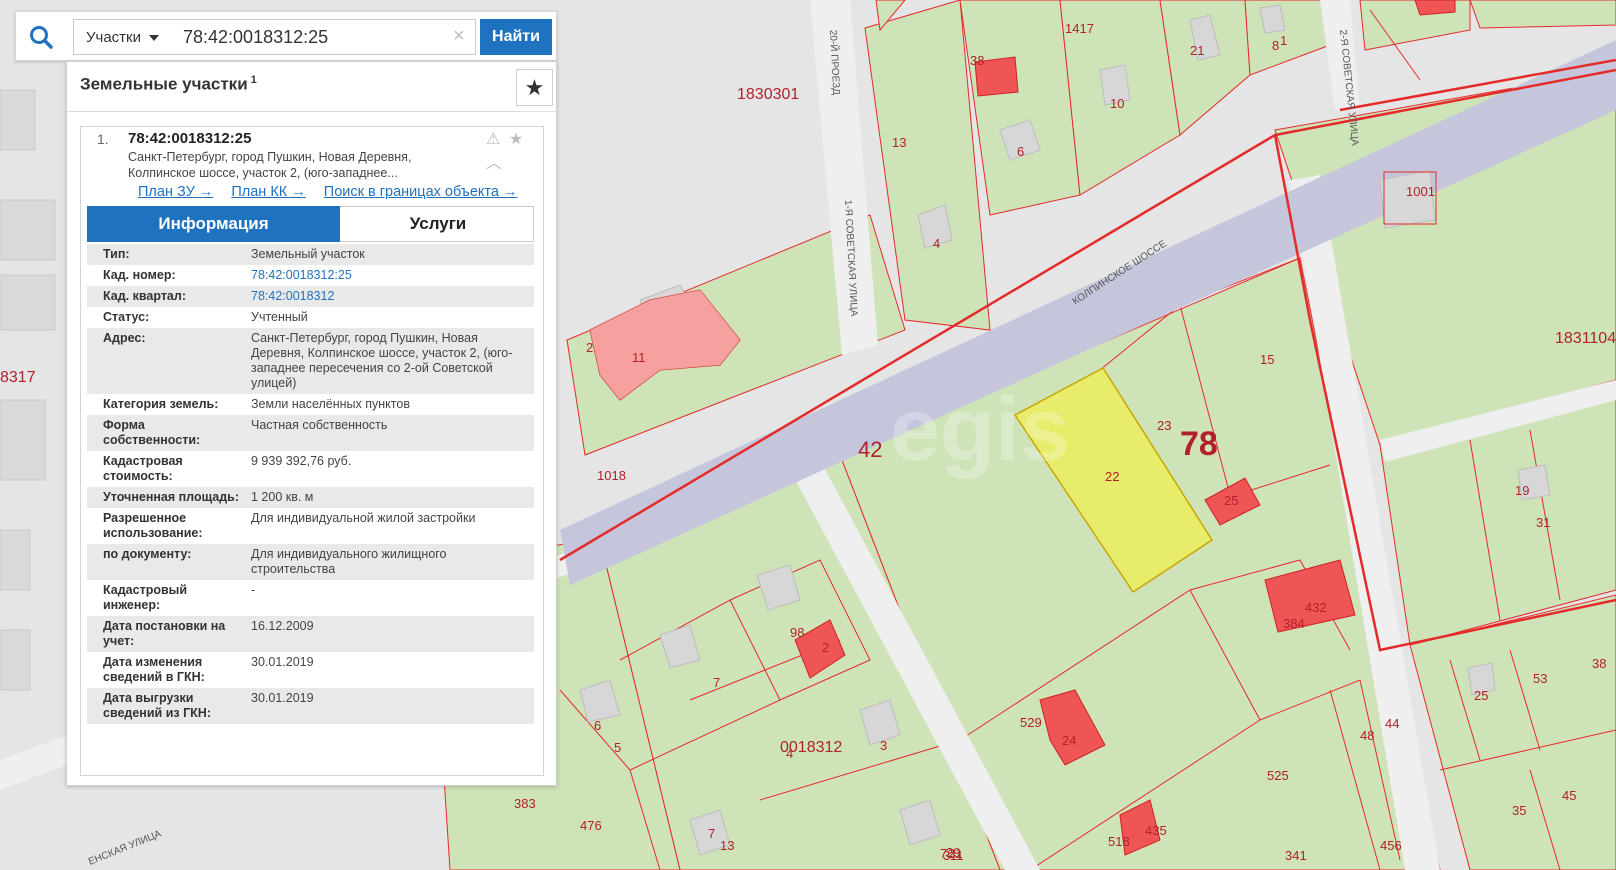  Describe the element at coordinates (124, 338) in the screenshot. I see `info-key: Адрес:` at that location.